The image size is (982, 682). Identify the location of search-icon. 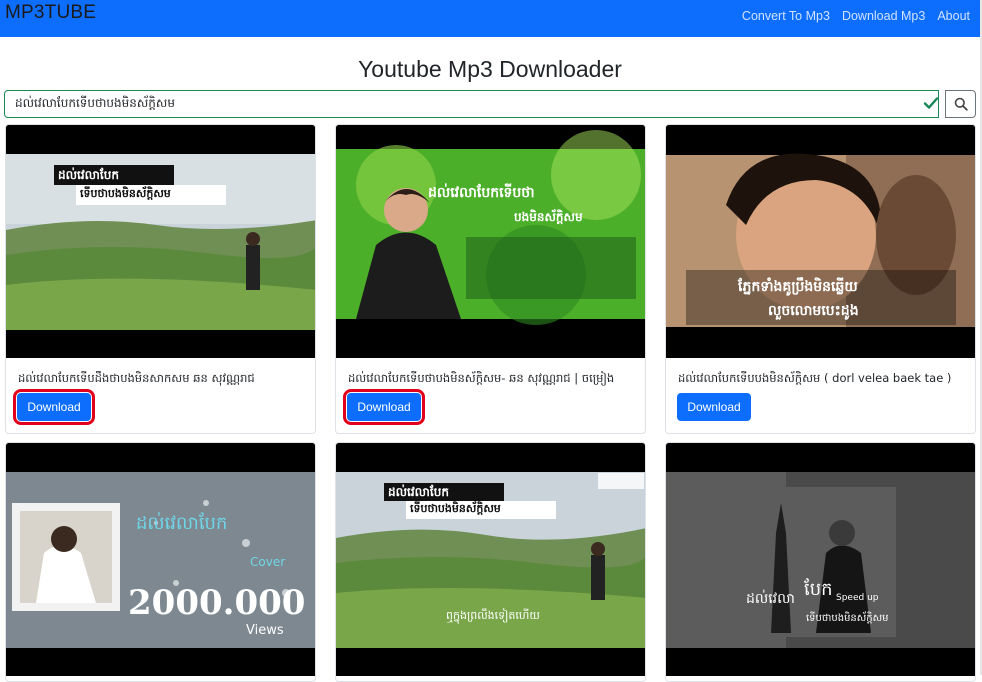
(961, 104).